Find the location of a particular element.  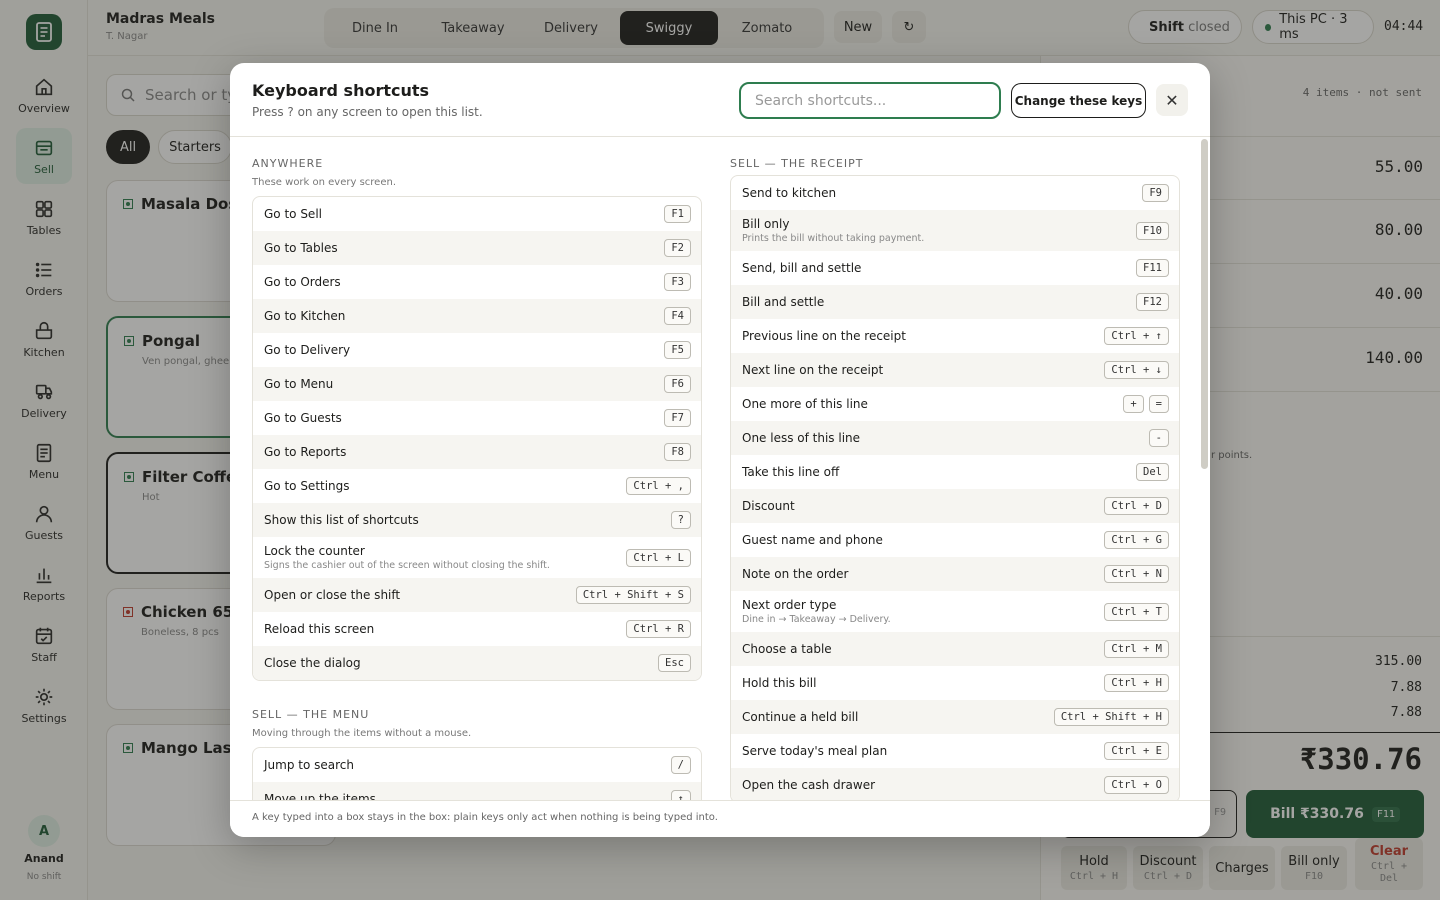

shortcut-label: Show this list of shortcuts is located at coordinates (341, 520).